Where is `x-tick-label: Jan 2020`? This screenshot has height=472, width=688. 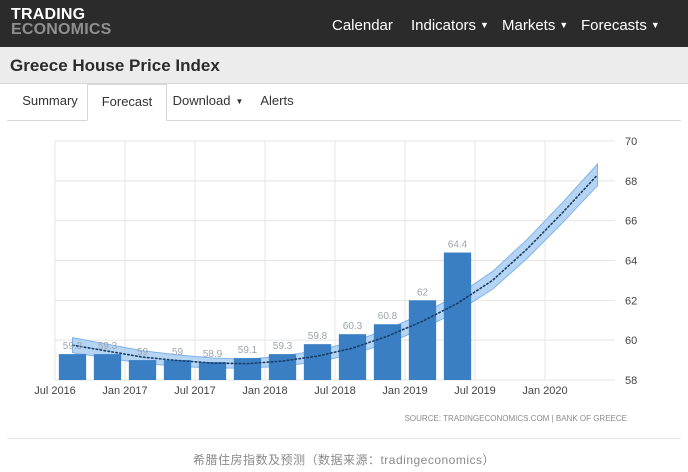 x-tick-label: Jan 2020 is located at coordinates (544, 391).